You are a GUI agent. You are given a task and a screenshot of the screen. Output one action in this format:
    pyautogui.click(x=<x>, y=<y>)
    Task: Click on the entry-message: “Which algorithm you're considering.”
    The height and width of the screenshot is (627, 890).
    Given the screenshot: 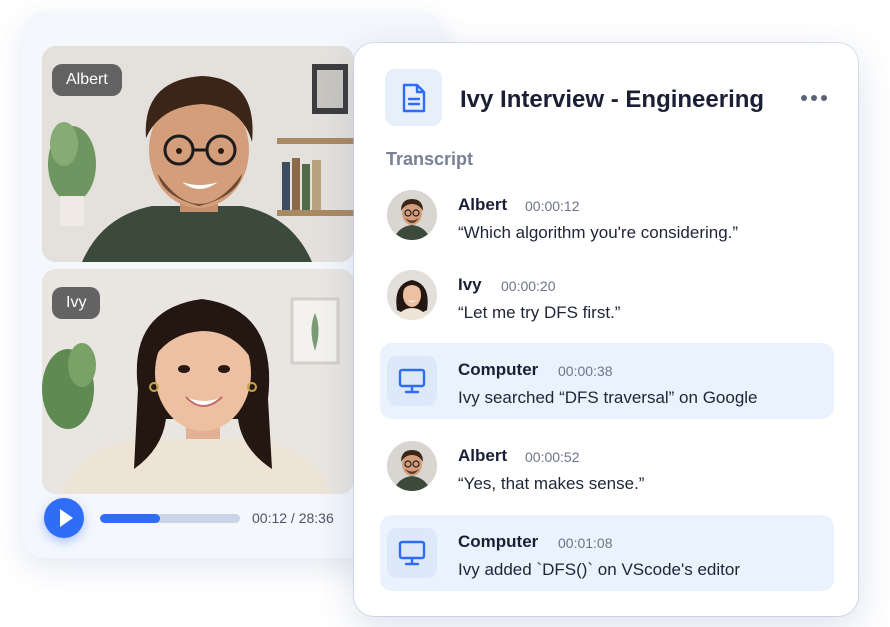 What is the action you would take?
    pyautogui.click(x=598, y=232)
    